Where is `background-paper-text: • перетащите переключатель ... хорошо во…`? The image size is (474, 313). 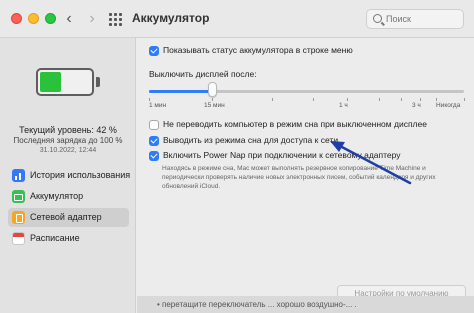 background-paper-text: • перетащите переключатель ... хорошо во… is located at coordinates (257, 304).